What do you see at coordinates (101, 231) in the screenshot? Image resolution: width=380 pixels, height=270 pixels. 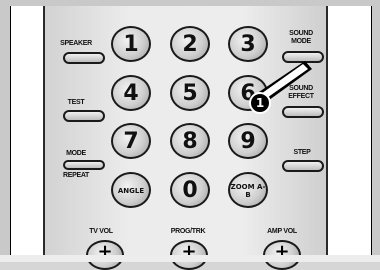 I see `tv-vol-label: TV VOL` at bounding box center [101, 231].